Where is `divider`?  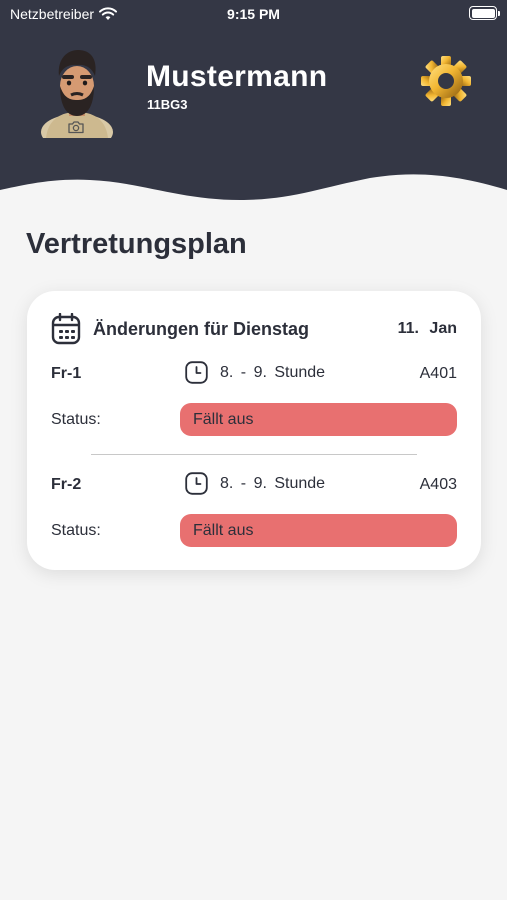
divider is located at coordinates (254, 454).